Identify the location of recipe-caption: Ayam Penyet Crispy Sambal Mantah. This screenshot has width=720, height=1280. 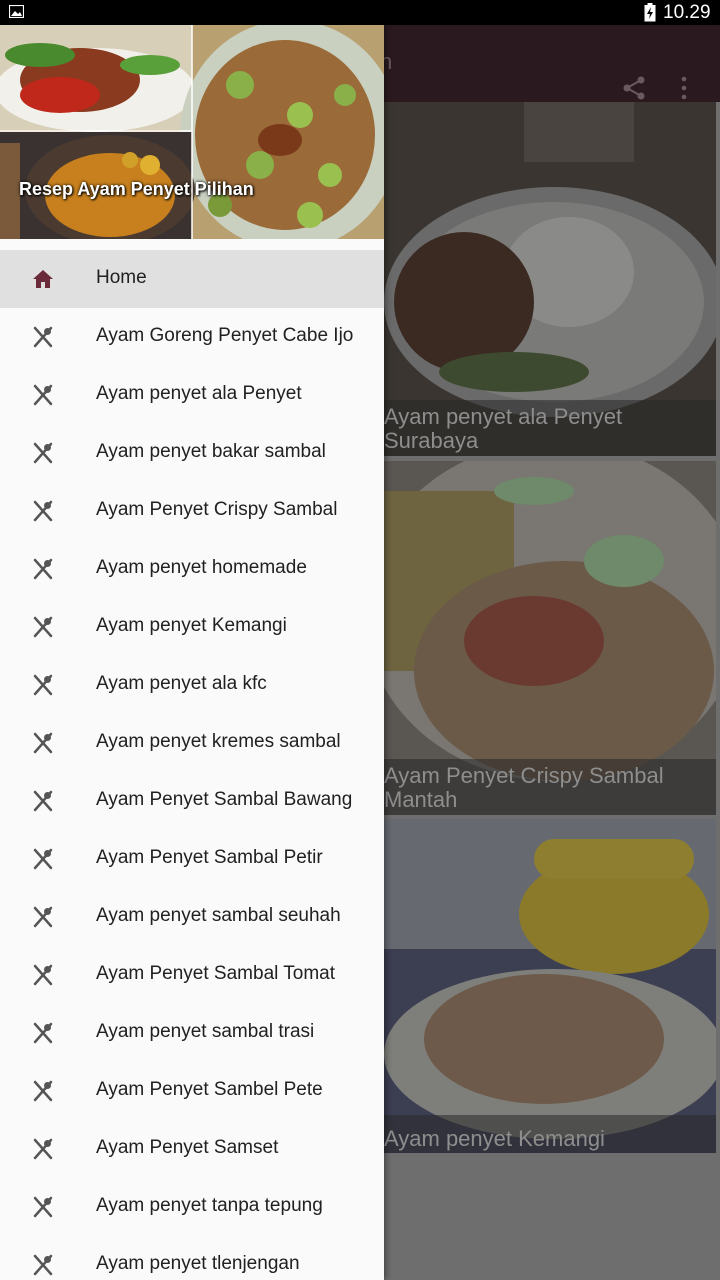
(550, 787).